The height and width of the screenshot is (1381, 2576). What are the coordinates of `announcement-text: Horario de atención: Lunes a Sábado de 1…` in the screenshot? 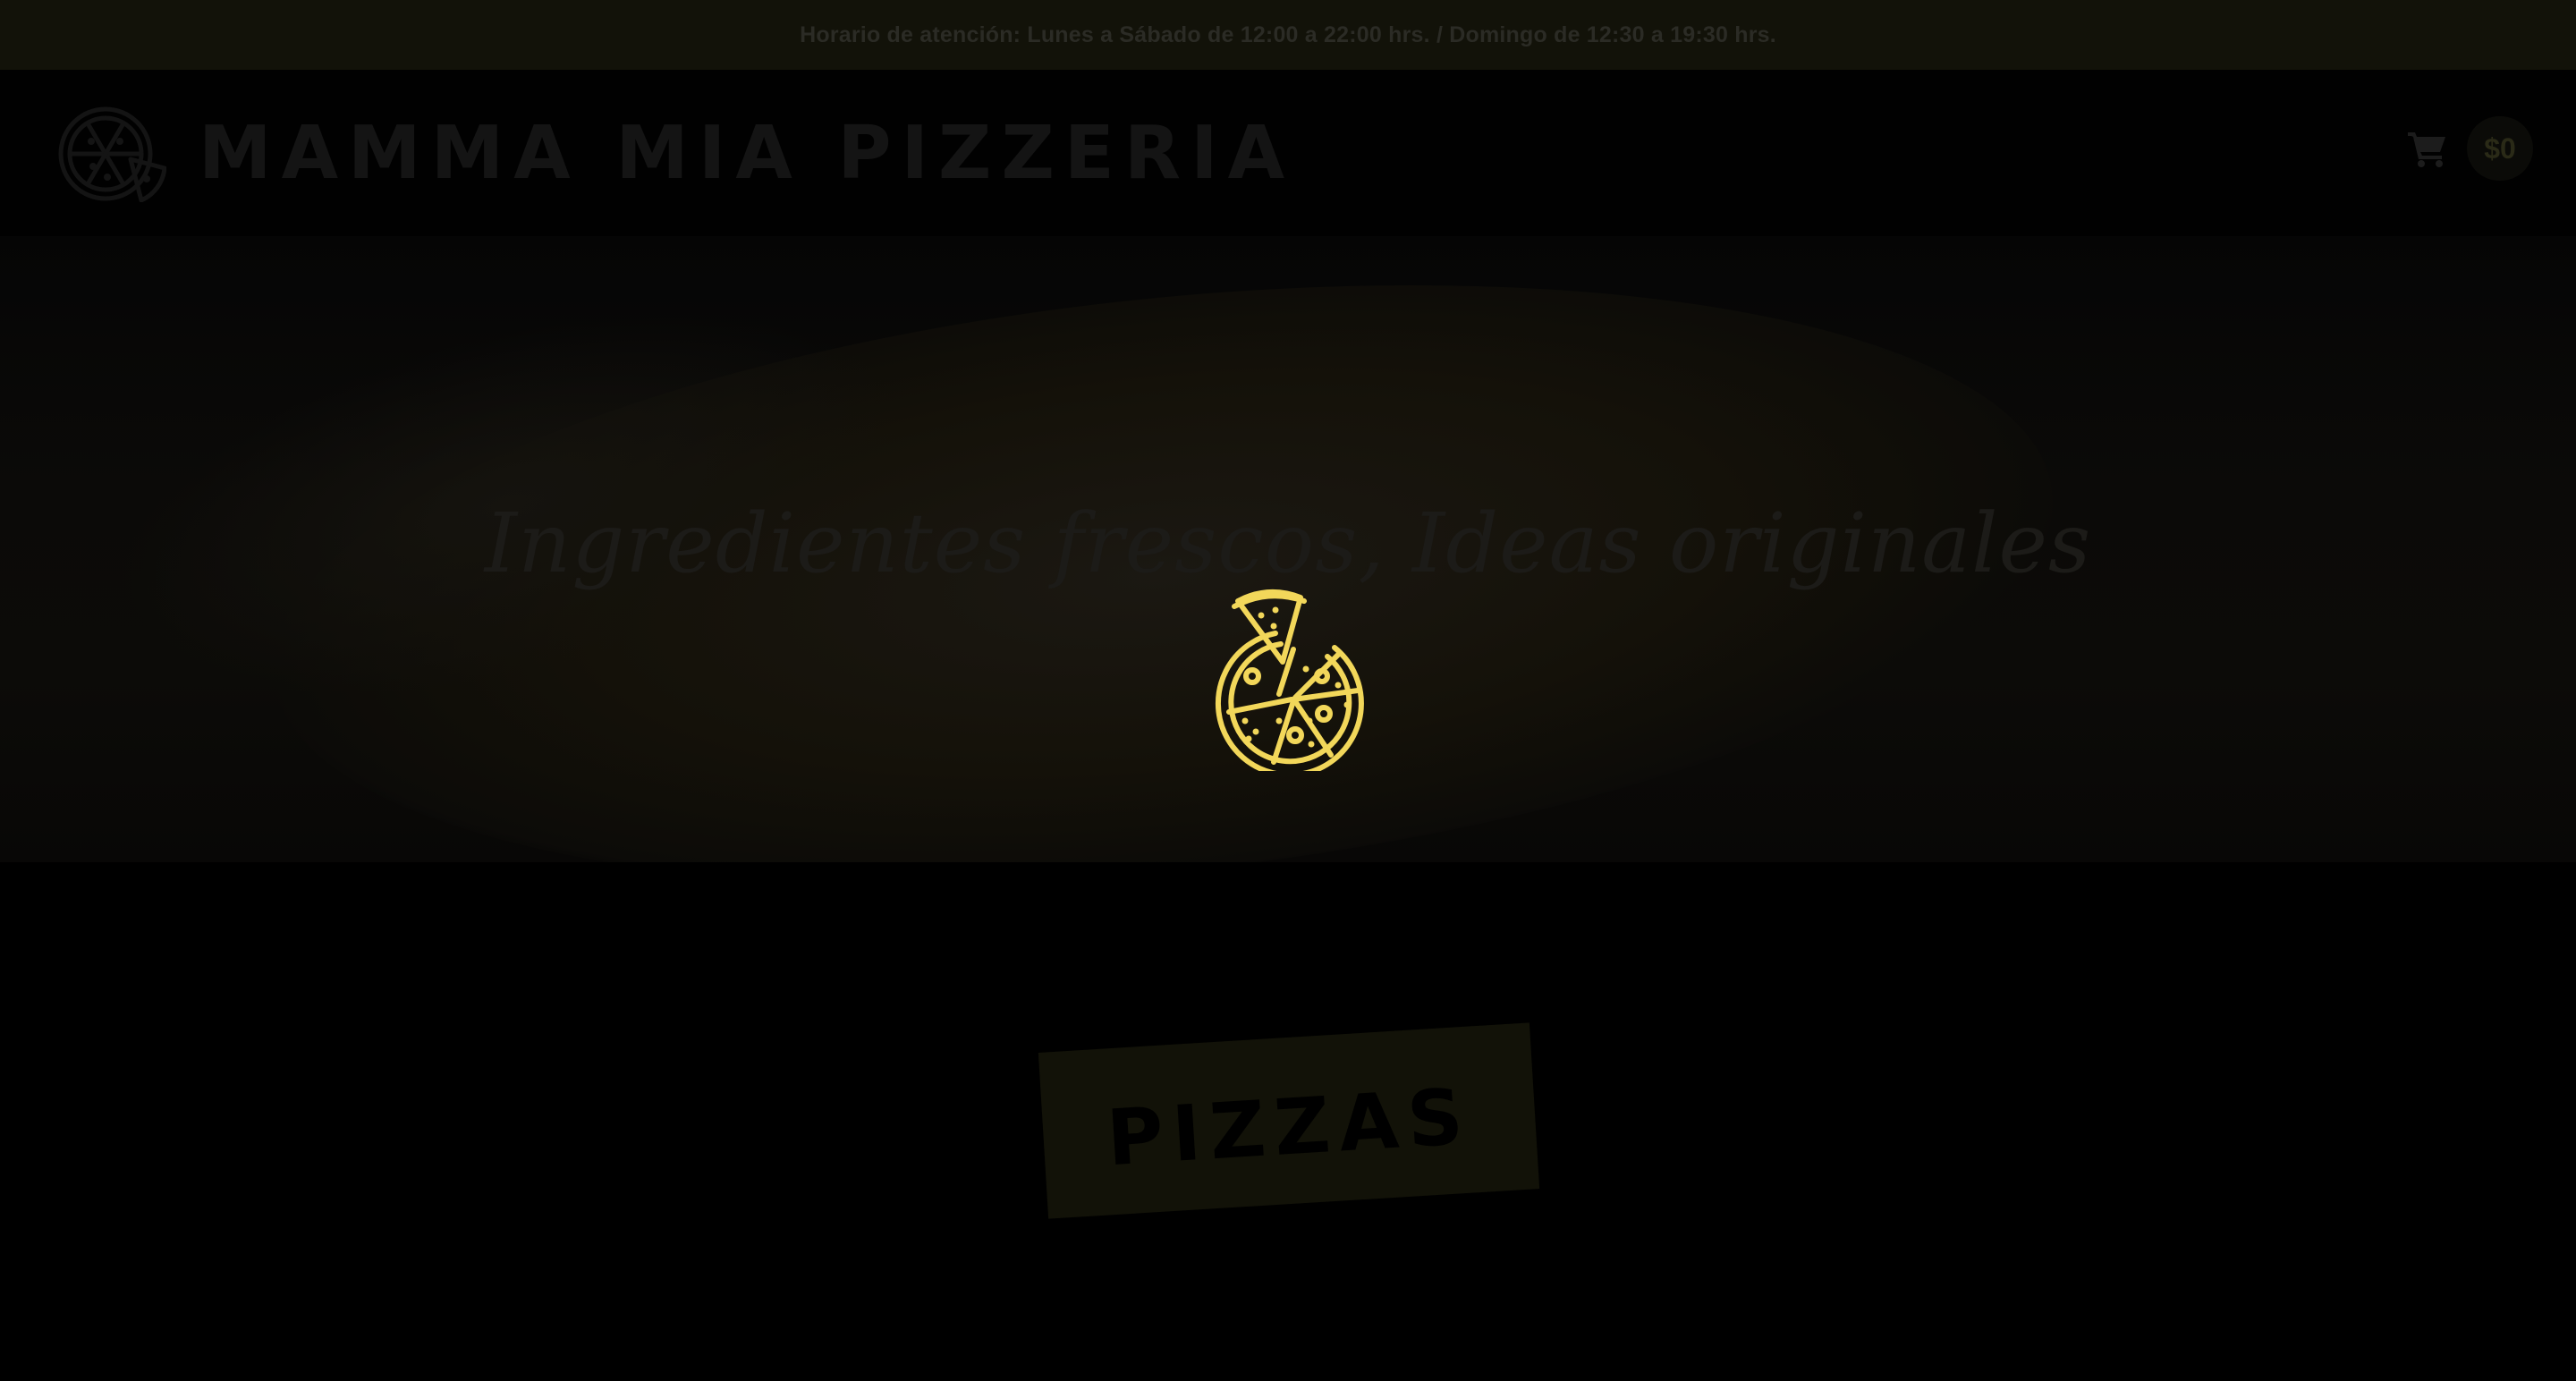 It's located at (1288, 34).